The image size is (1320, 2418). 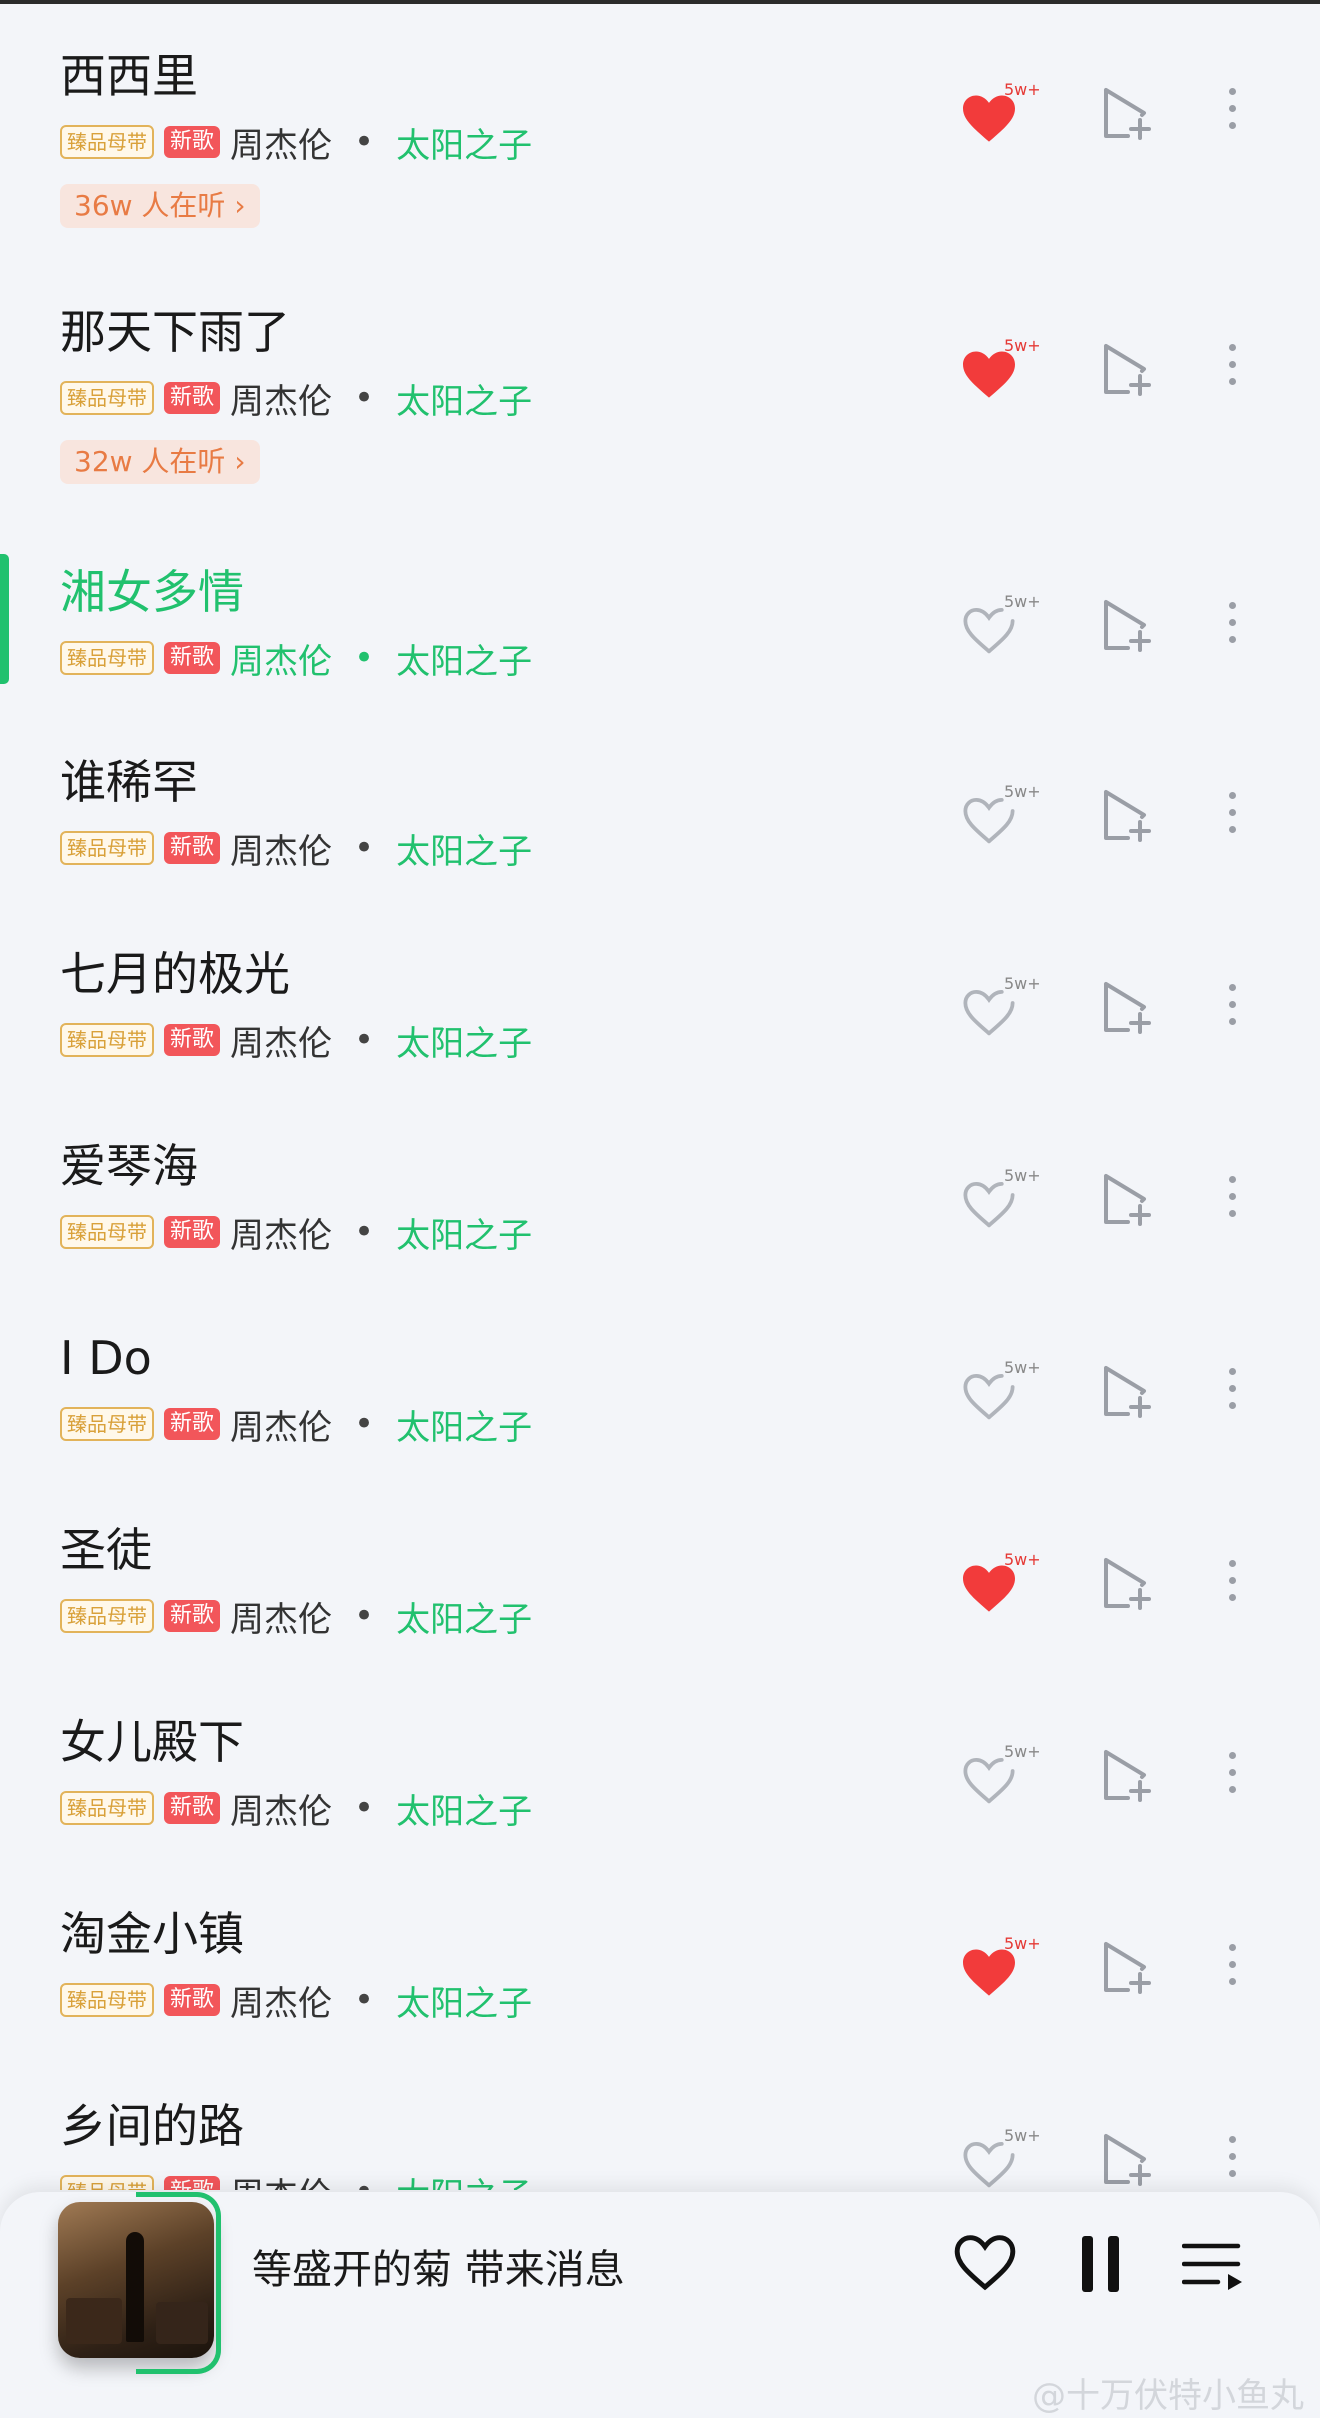 I want to click on watermark: @十万伏特小鱼丸, so click(x=1168, y=2396).